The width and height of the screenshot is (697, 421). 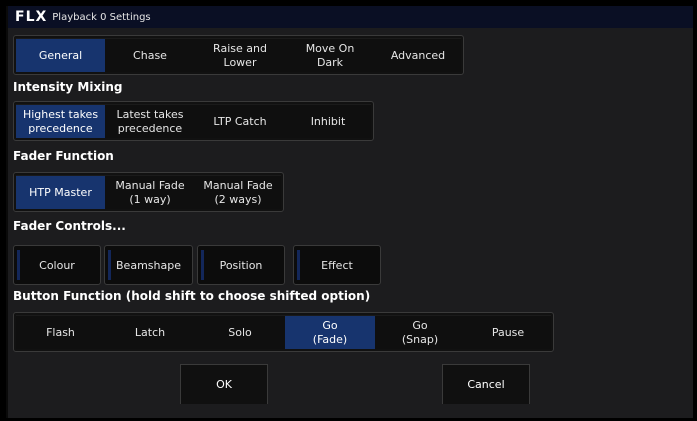 I want to click on beamshape-label: Beamshape, so click(x=148, y=265).